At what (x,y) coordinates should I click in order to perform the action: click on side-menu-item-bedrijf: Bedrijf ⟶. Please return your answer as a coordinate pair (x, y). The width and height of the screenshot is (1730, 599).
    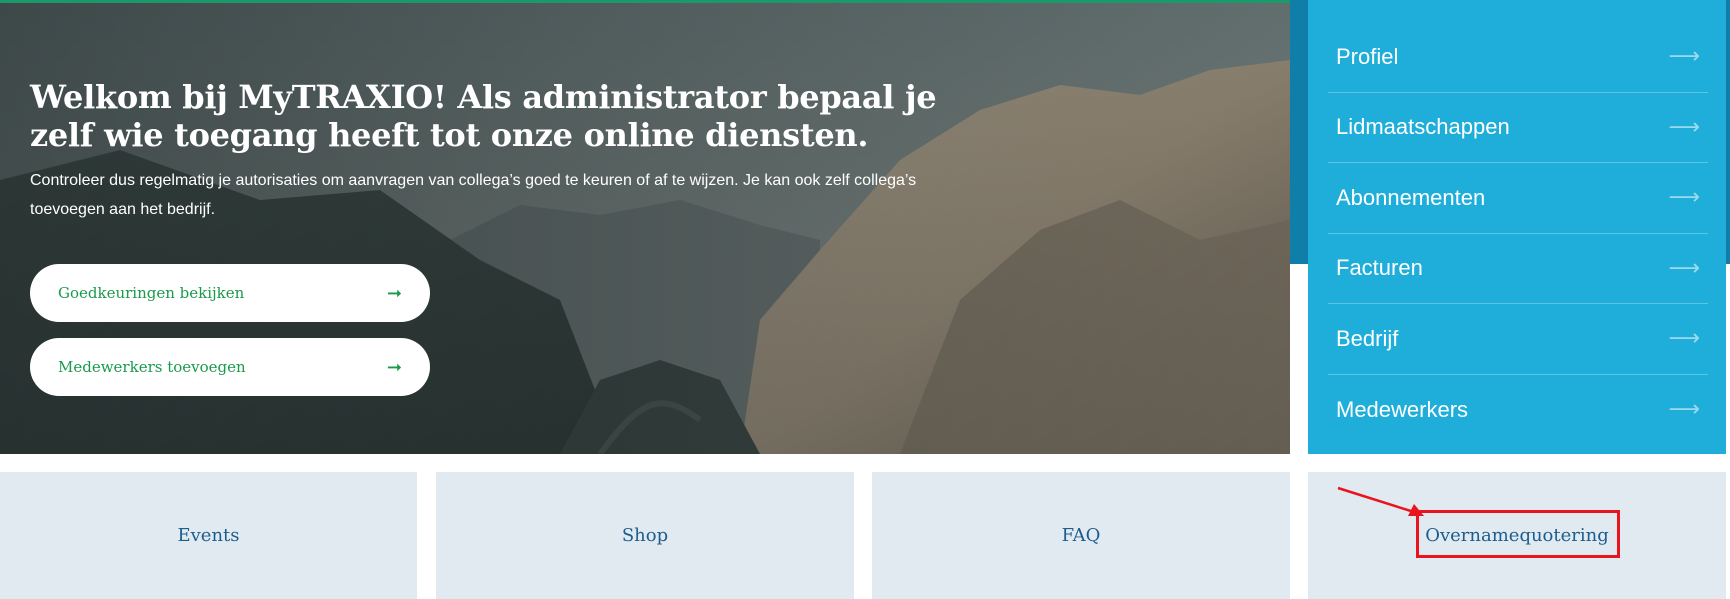
    Looking at the image, I should click on (1518, 339).